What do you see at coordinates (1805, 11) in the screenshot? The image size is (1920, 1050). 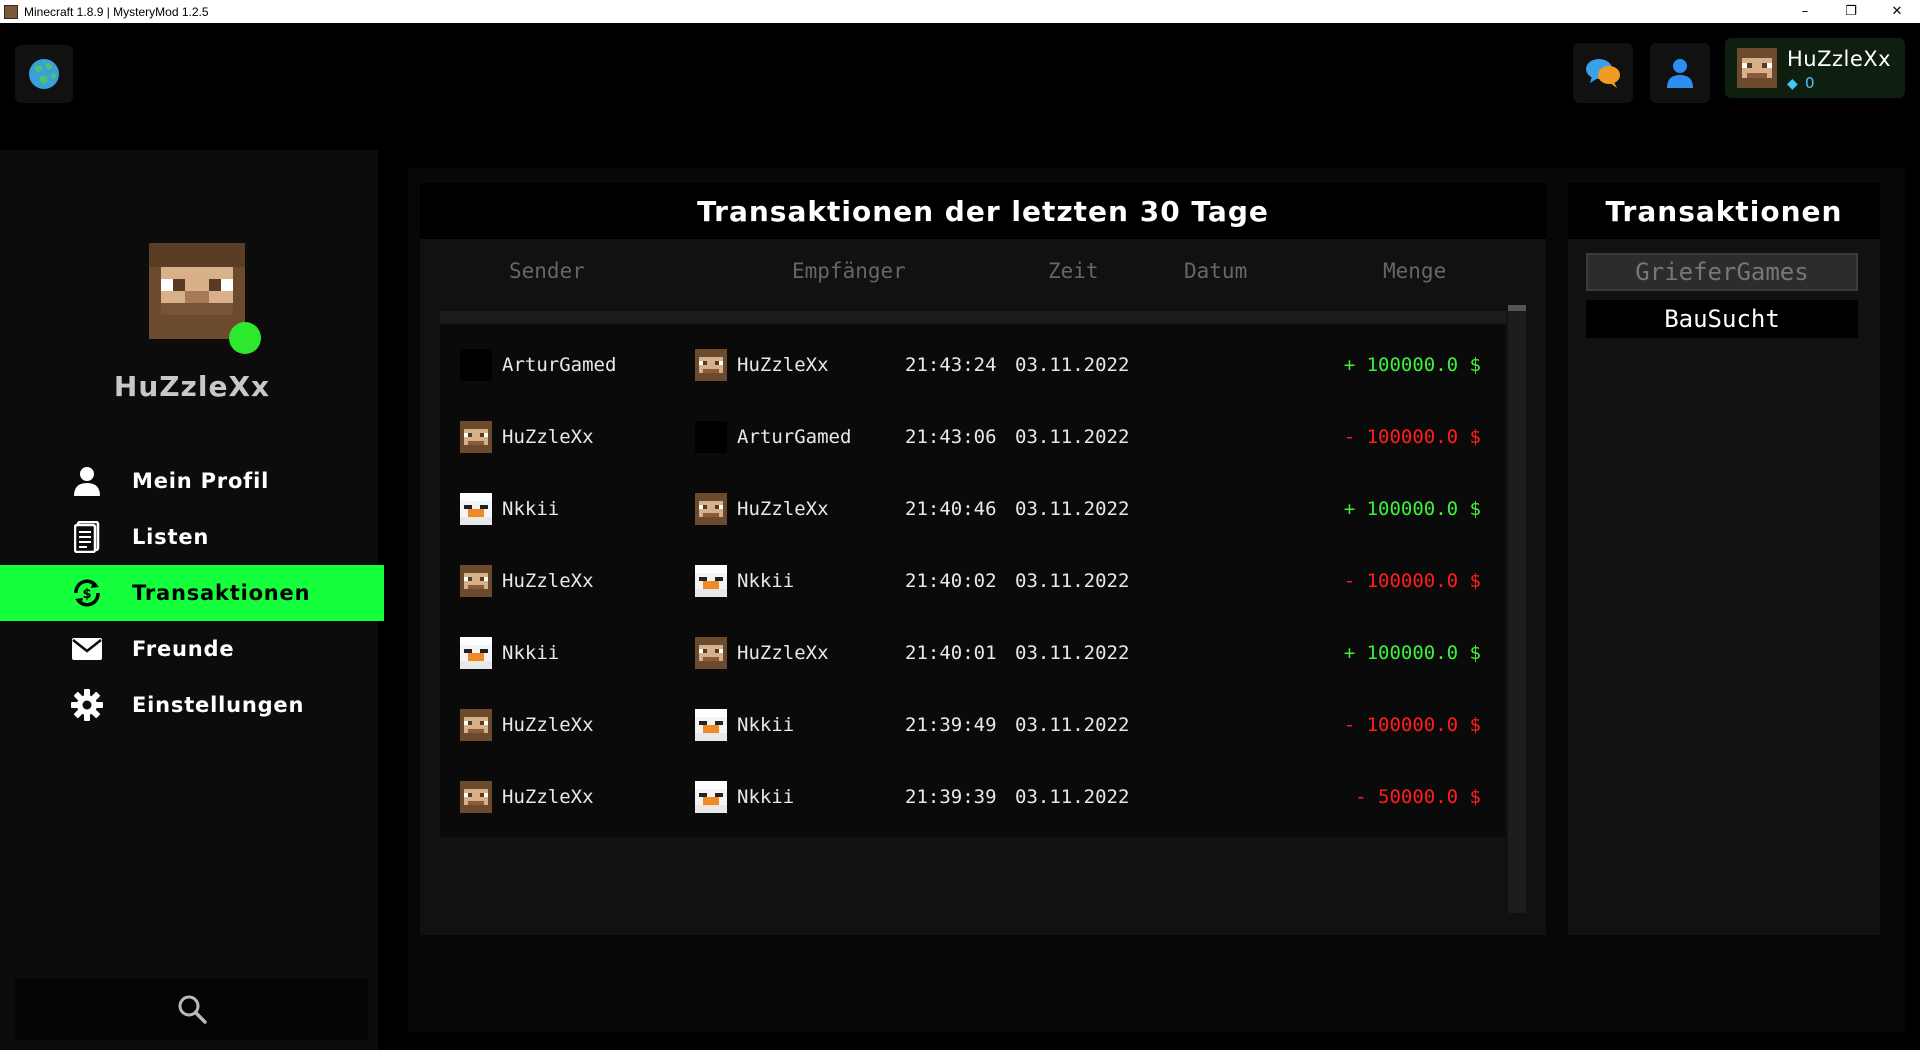 I see `minimize-button: –` at bounding box center [1805, 11].